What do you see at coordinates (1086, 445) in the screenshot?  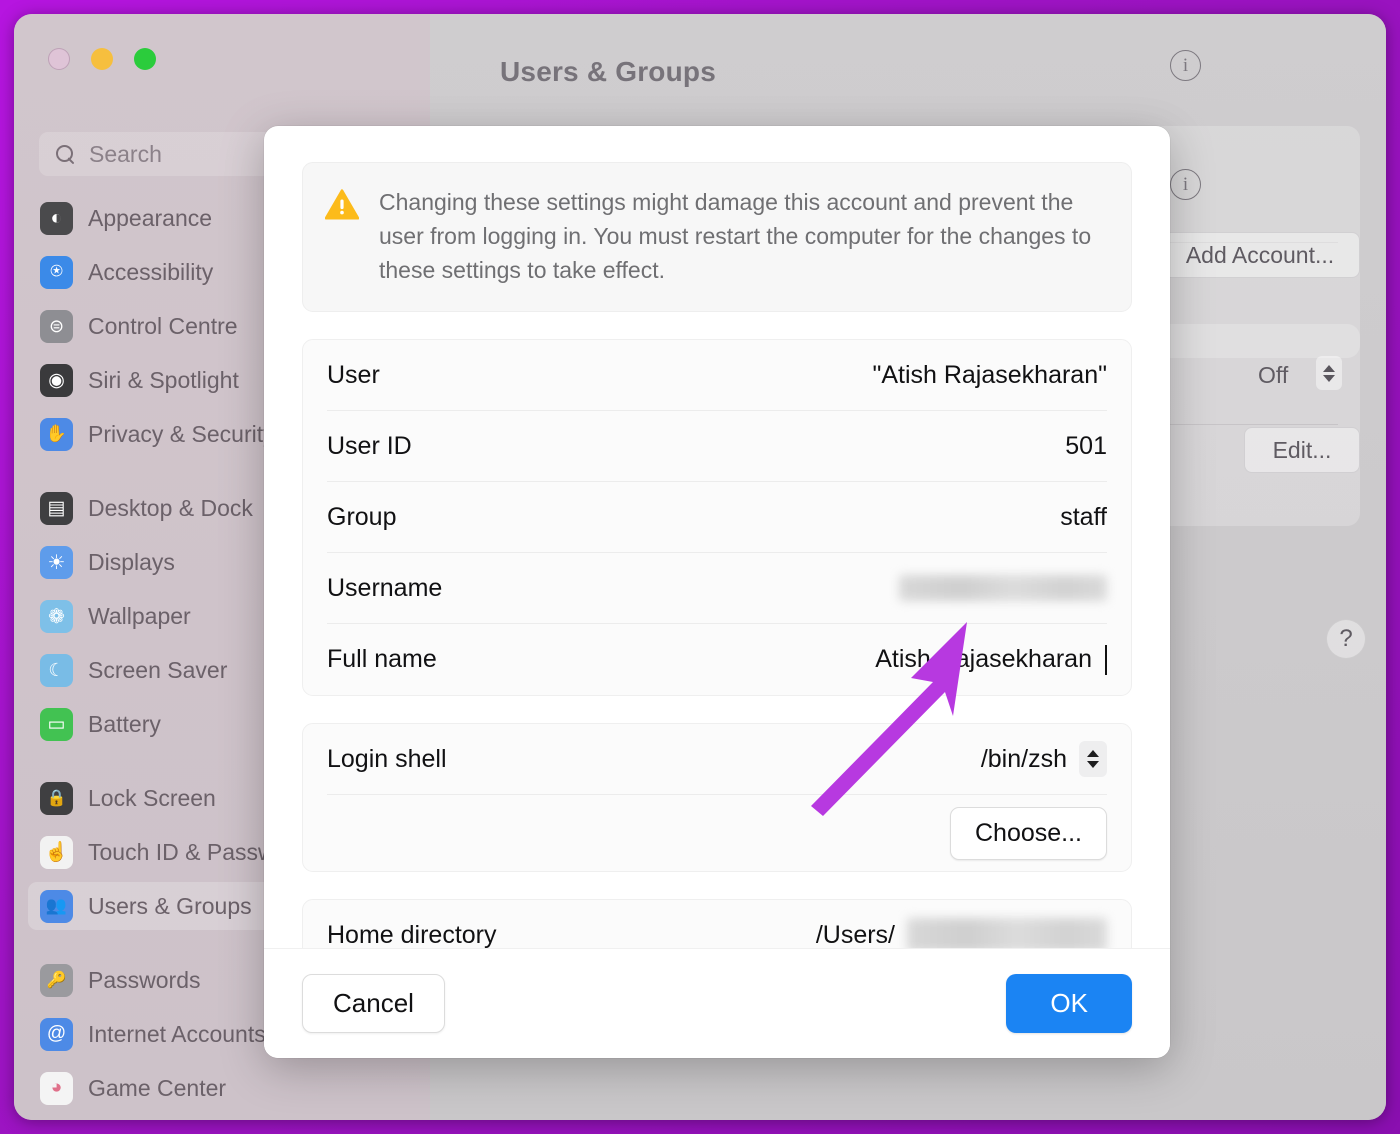 I see `user-id-value: 501` at bounding box center [1086, 445].